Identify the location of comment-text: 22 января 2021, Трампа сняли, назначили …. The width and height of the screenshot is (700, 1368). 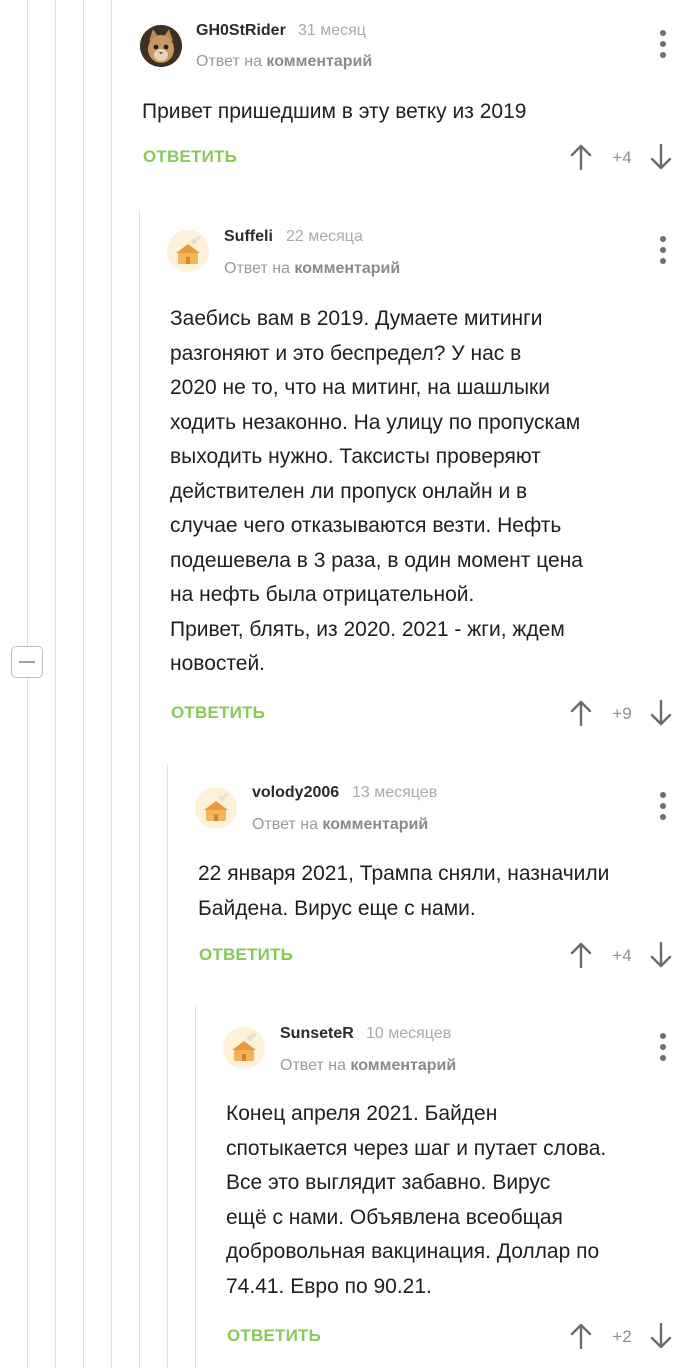
(404, 891).